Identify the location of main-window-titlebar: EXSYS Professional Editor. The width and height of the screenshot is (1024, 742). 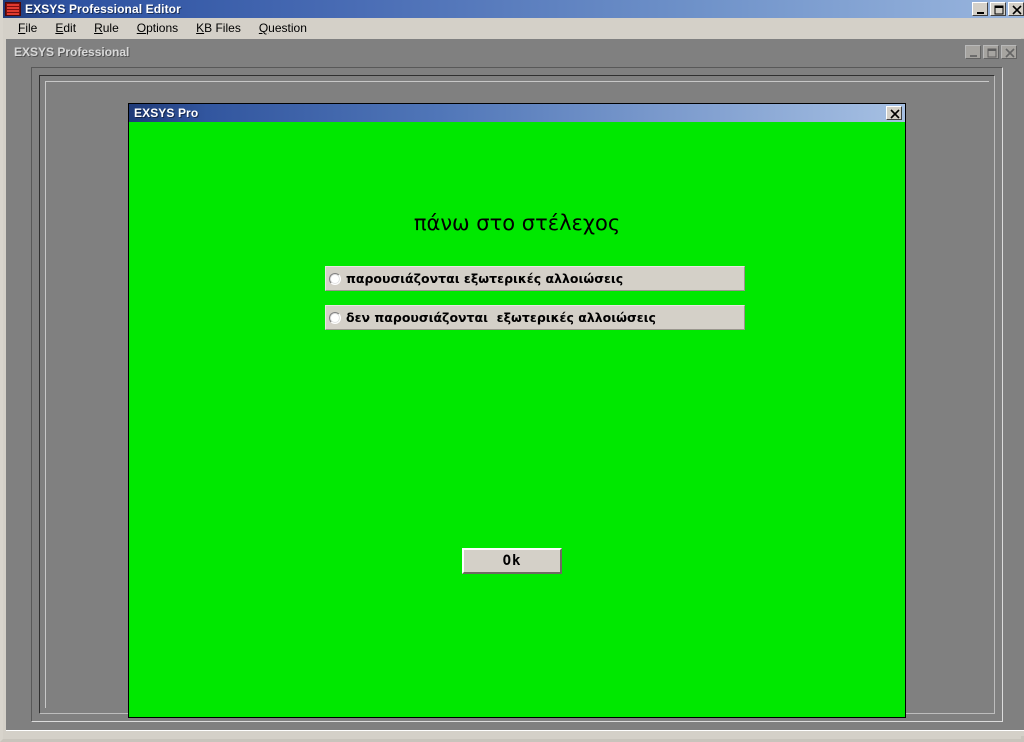
(513, 9).